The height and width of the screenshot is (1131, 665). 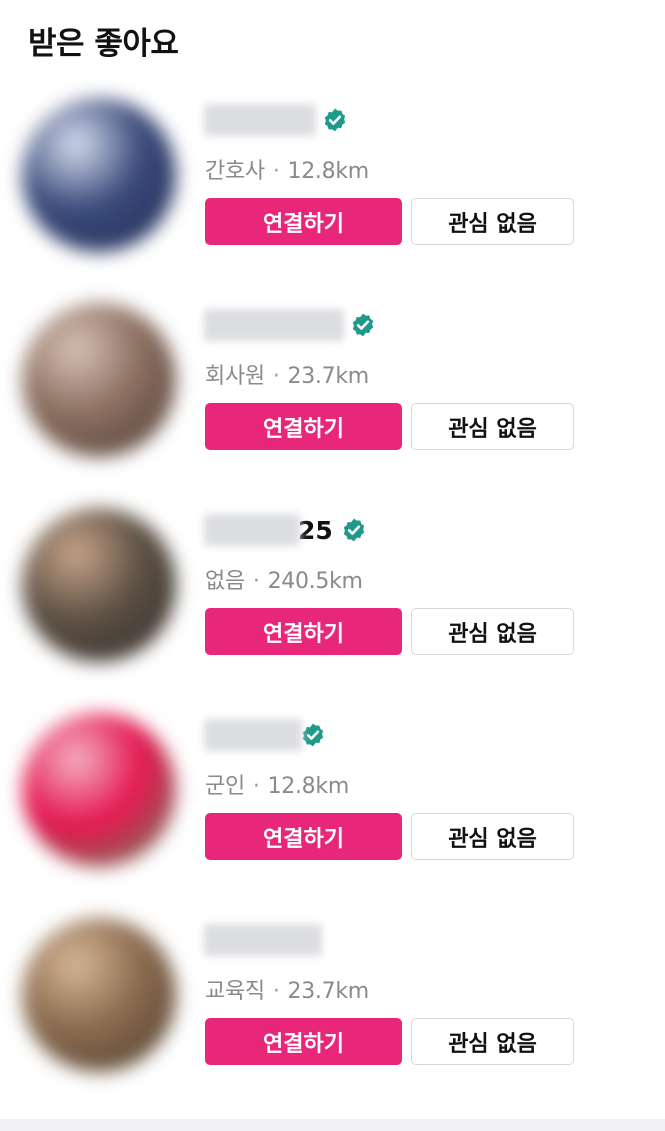 I want to click on profile-meta: 간호사 · 12.8km, so click(x=287, y=169).